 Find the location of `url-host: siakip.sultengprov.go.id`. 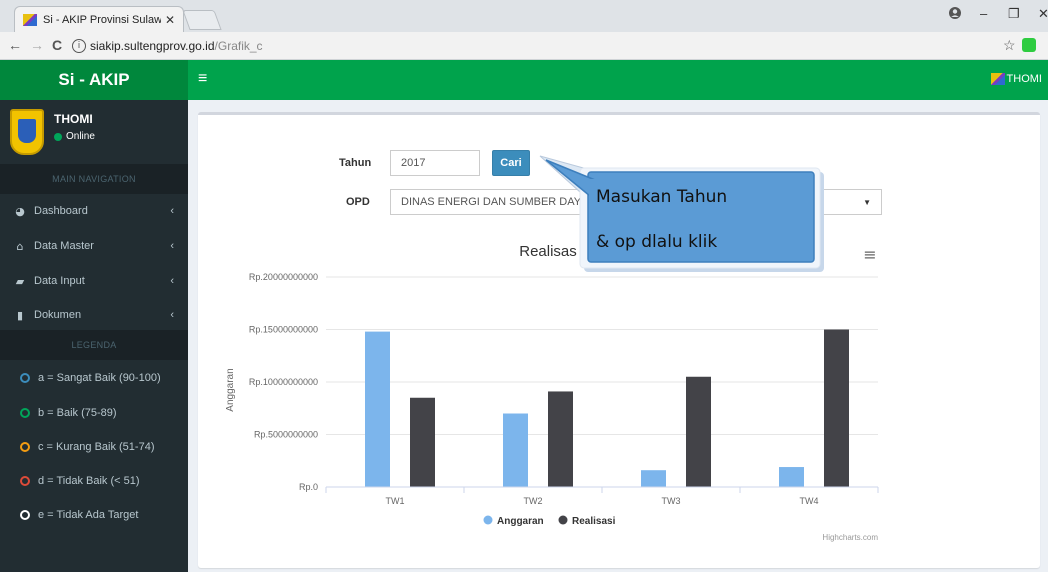

url-host: siakip.sultengprov.go.id is located at coordinates (152, 46).